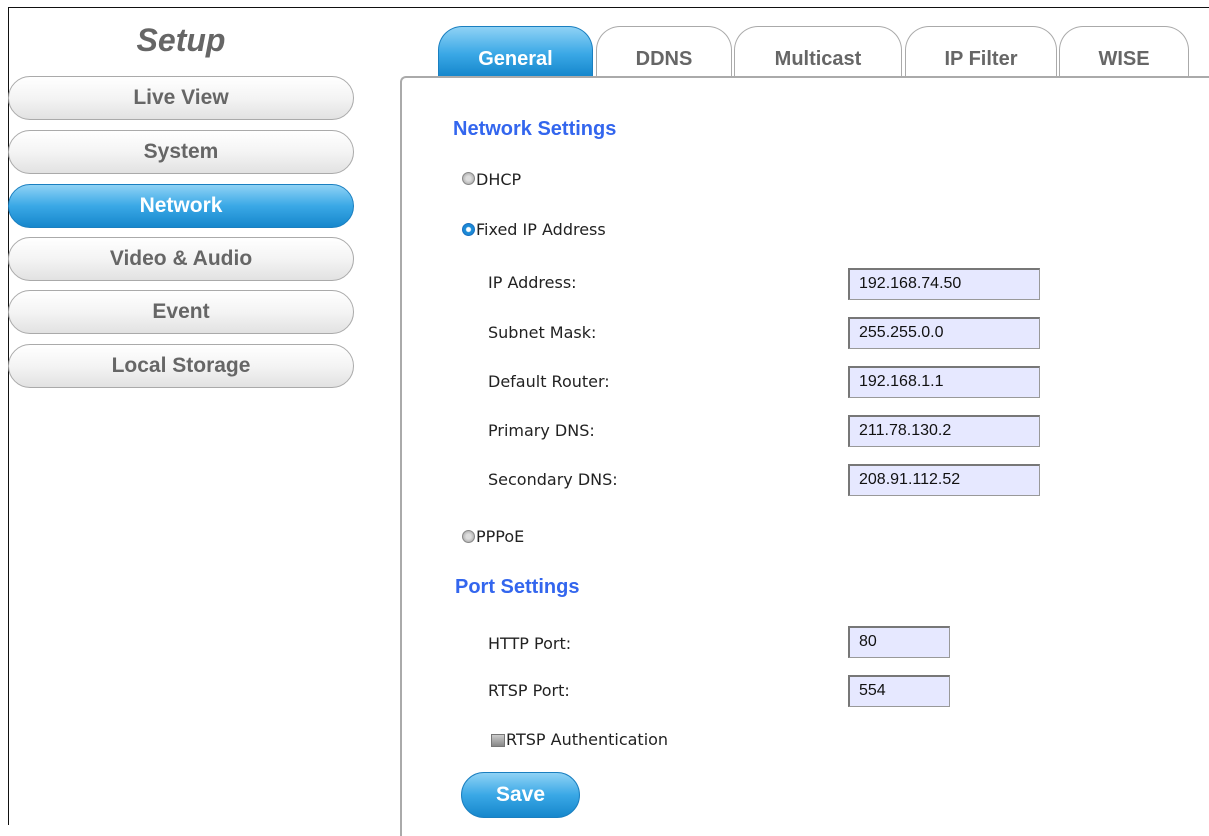  What do you see at coordinates (498, 740) in the screenshot?
I see `rtsp-authentication-checkbox` at bounding box center [498, 740].